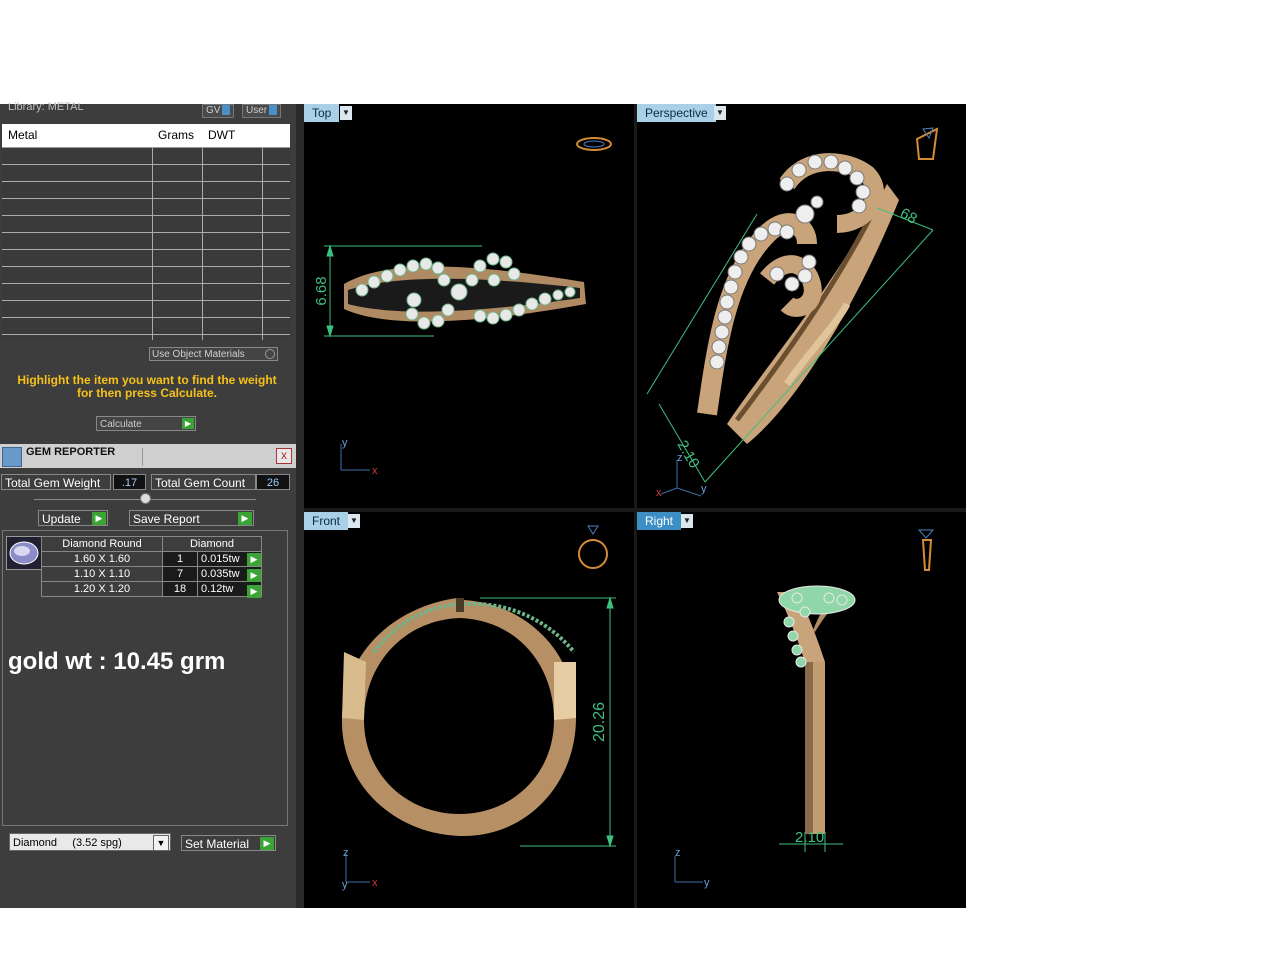  What do you see at coordinates (908, 216) in the screenshot?
I see `perspective-dimension-label: 68` at bounding box center [908, 216].